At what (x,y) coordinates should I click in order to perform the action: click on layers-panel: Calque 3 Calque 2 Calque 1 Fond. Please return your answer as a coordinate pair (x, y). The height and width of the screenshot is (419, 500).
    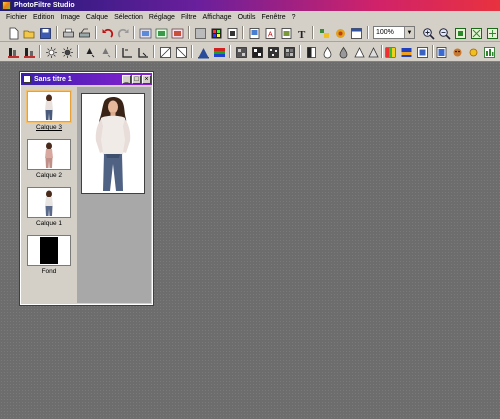
    Looking at the image, I should click on (49, 194).